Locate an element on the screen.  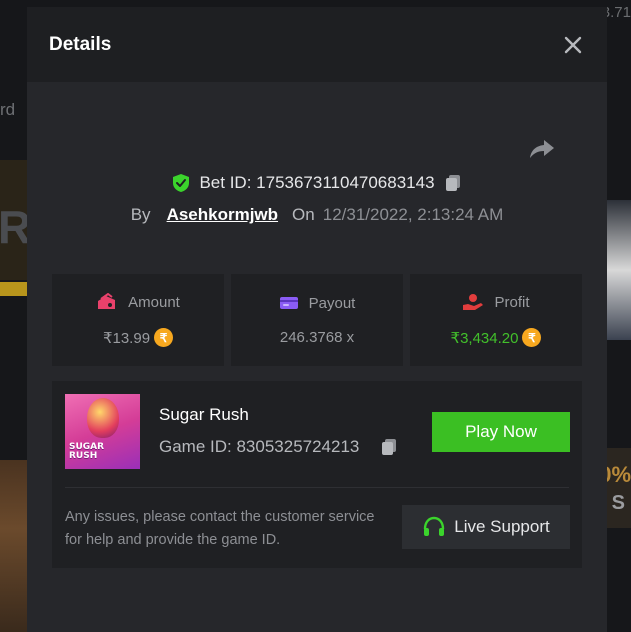
close-icon is located at coordinates (573, 44).